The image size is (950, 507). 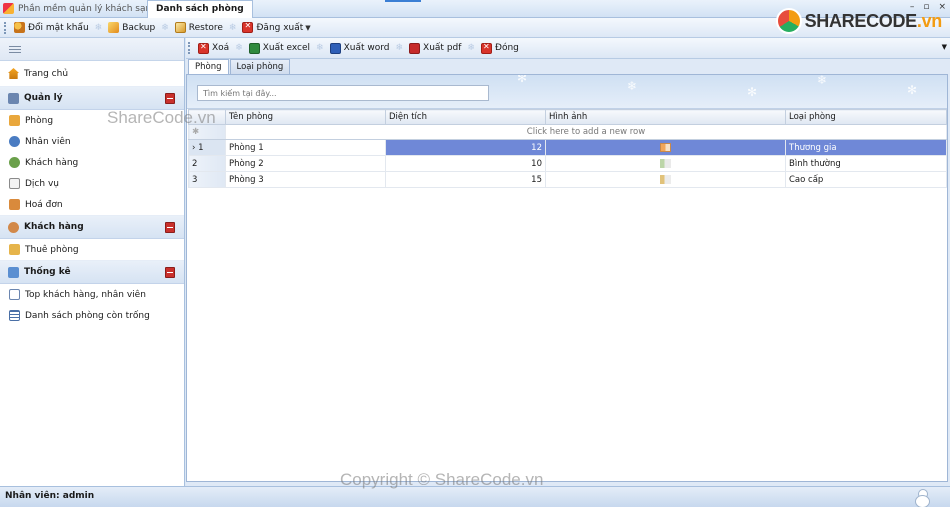 What do you see at coordinates (51, 28) in the screenshot?
I see `change-password-button: Đổi mật khẩu` at bounding box center [51, 28].